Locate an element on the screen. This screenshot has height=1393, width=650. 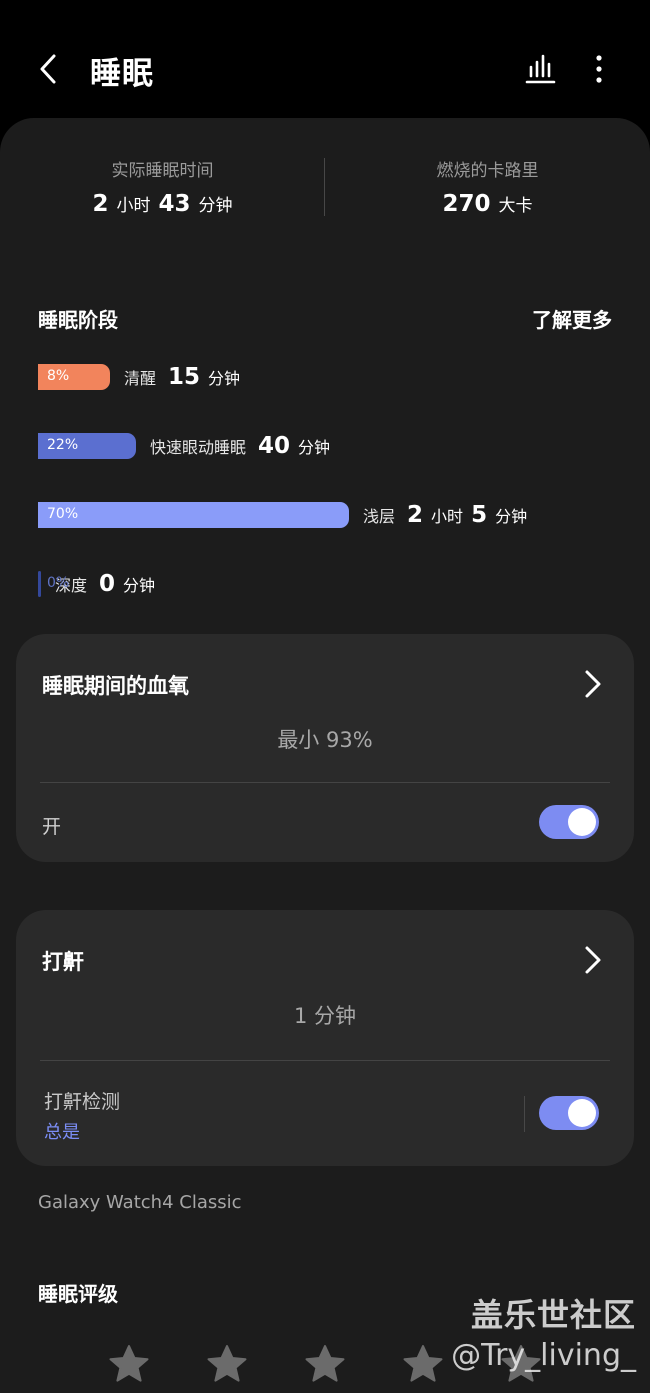
stage-light: 70% 浅层 2 小时 5 分钟 is located at coordinates (282, 515).